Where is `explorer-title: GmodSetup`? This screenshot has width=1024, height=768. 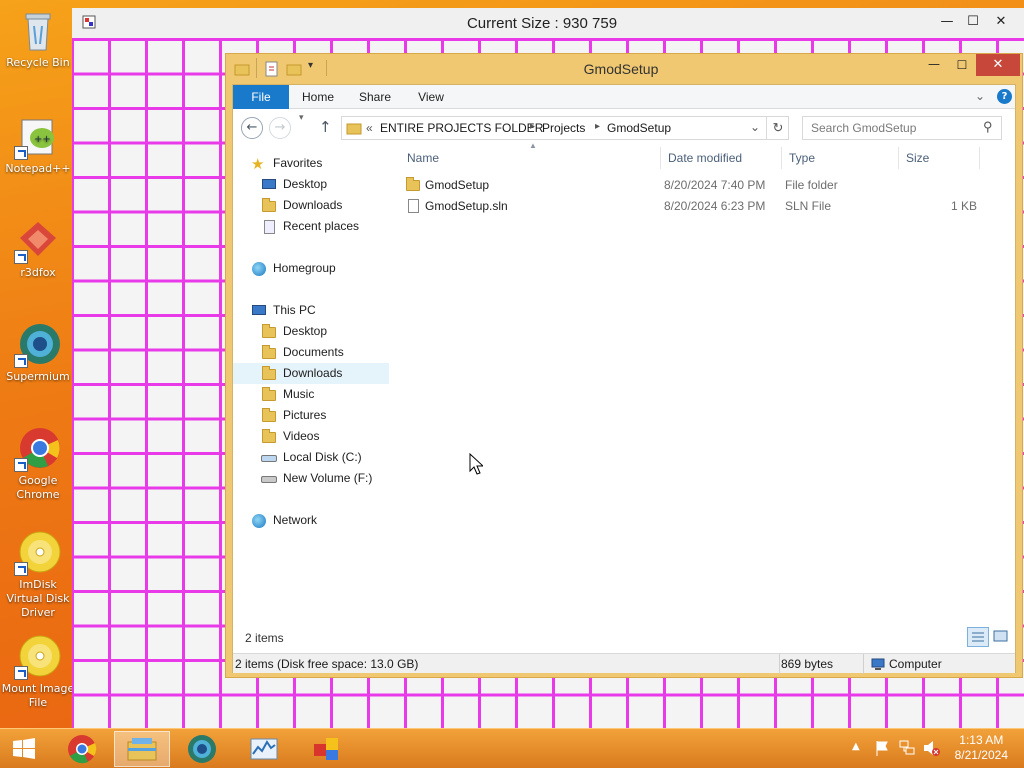
explorer-title: GmodSetup is located at coordinates (621, 69).